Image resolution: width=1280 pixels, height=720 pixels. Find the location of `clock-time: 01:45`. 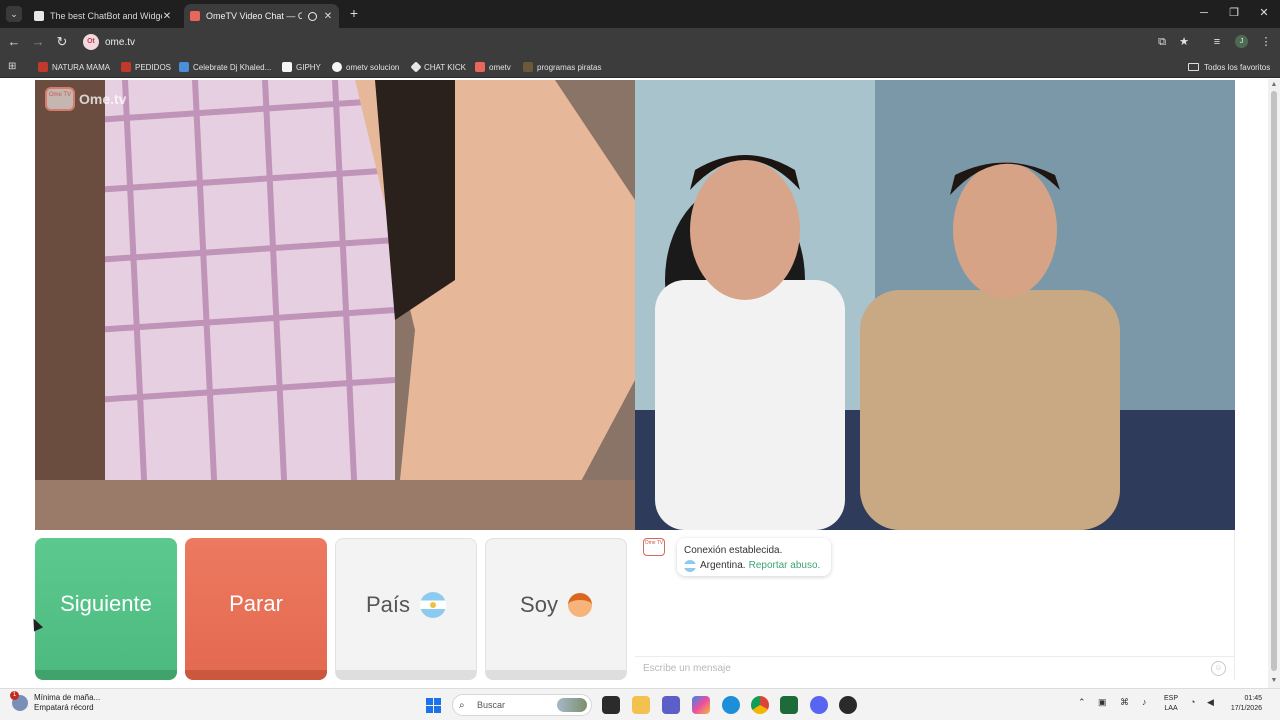

clock-time: 01:45 is located at coordinates (1253, 698).